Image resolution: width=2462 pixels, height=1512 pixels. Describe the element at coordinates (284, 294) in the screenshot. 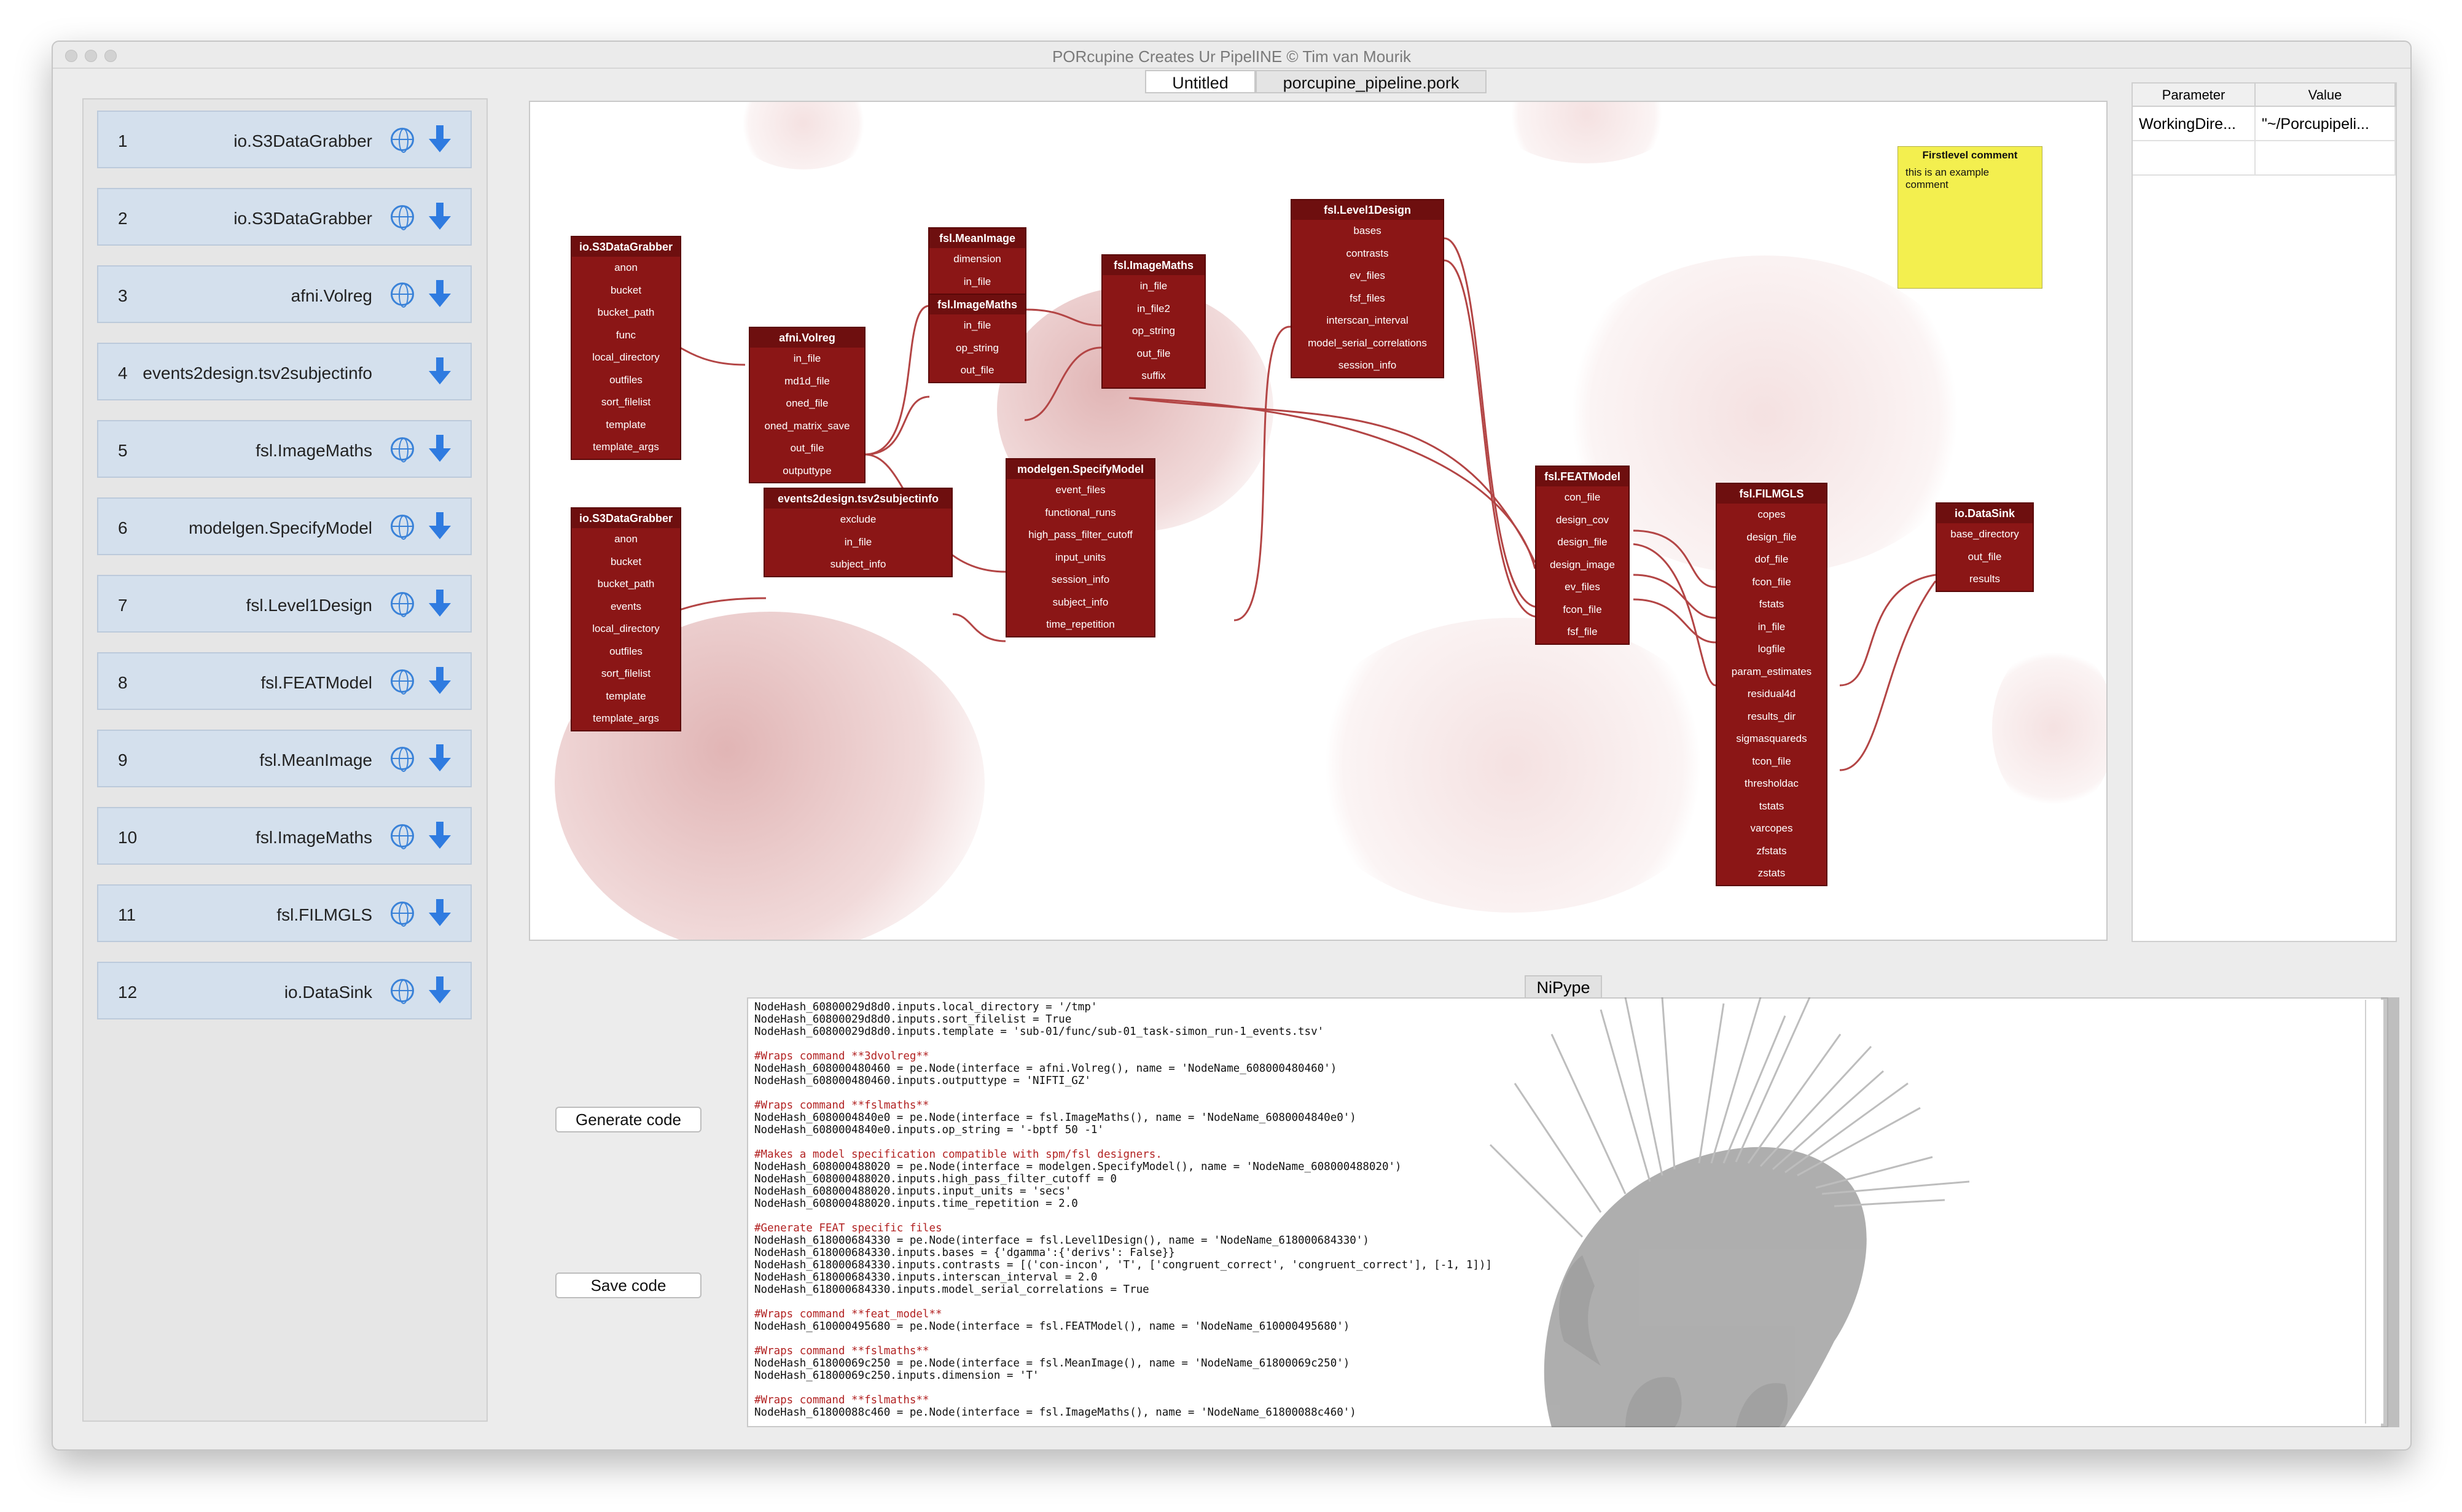

I see `node-list-item: 3 afni.Volreg` at that location.